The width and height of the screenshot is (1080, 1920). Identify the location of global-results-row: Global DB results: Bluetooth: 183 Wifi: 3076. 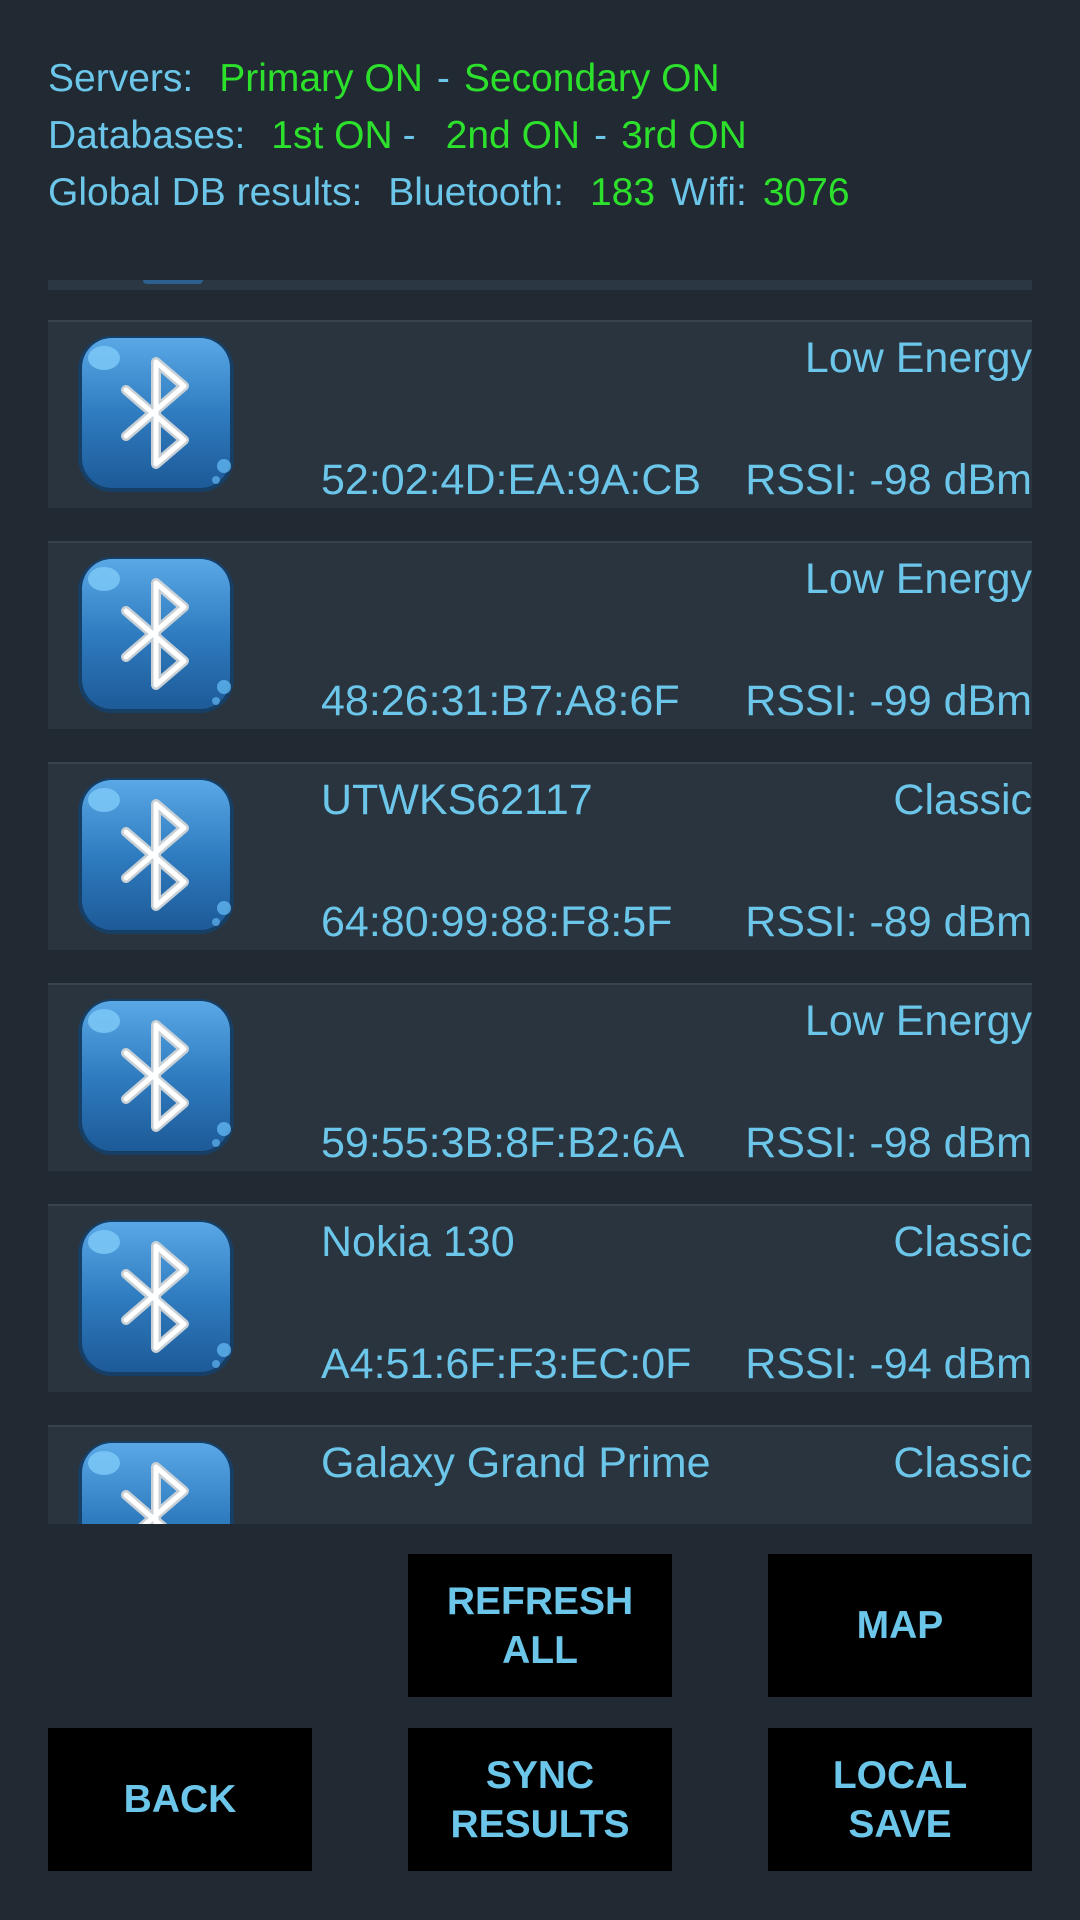
(548, 192).